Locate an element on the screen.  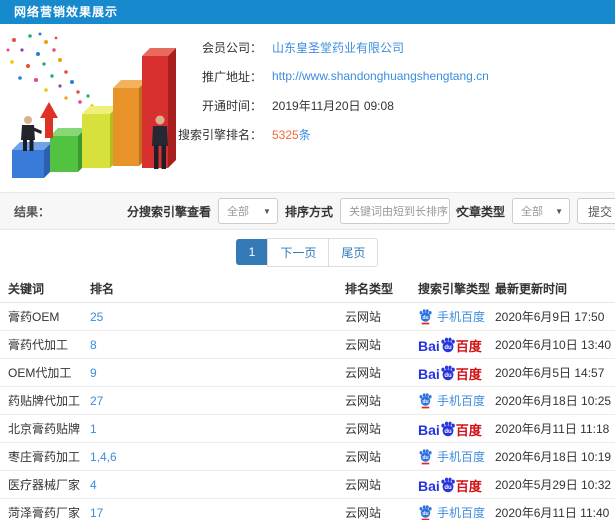
submit-button: 提交 is located at coordinates (596, 211).